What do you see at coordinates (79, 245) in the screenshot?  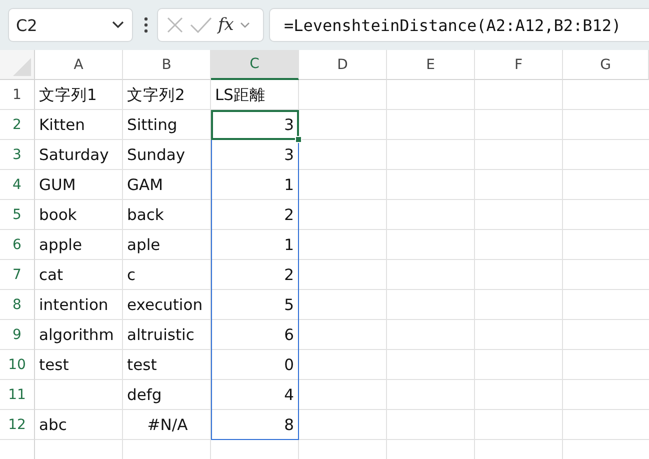 I see `cell: apple` at bounding box center [79, 245].